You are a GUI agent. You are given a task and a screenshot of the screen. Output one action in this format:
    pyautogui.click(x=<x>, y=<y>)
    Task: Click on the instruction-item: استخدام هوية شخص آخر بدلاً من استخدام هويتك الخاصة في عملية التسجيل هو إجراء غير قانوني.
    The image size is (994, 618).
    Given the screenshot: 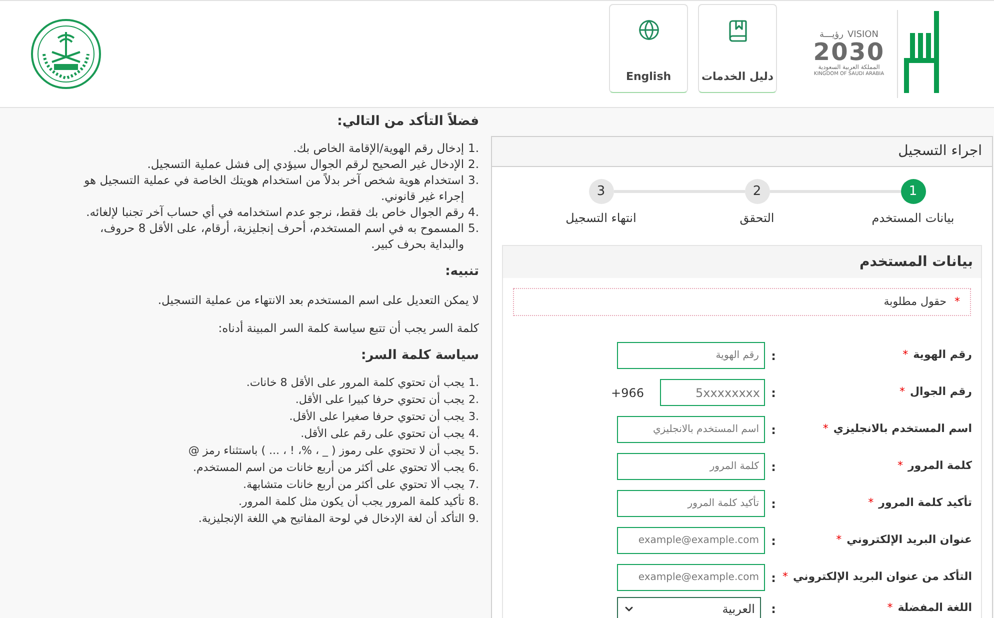 What is the action you would take?
    pyautogui.click(x=273, y=188)
    